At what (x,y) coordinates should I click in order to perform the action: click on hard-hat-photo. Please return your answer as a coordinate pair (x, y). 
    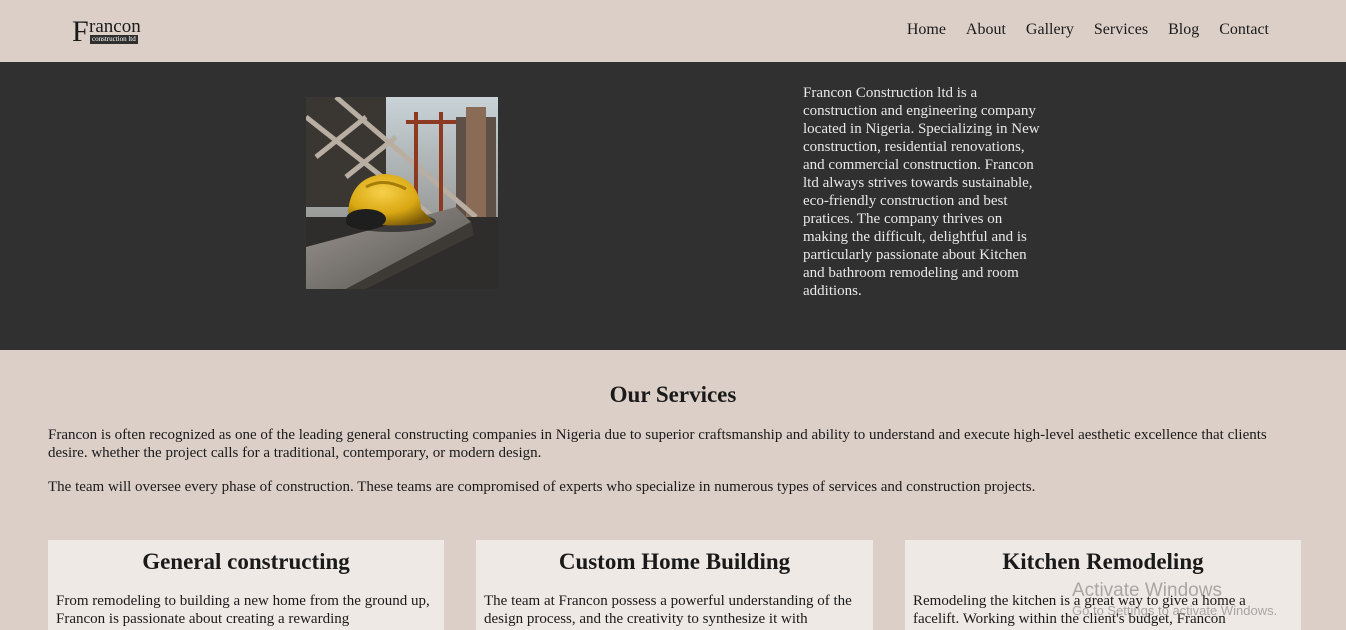
    Looking at the image, I should click on (402, 193).